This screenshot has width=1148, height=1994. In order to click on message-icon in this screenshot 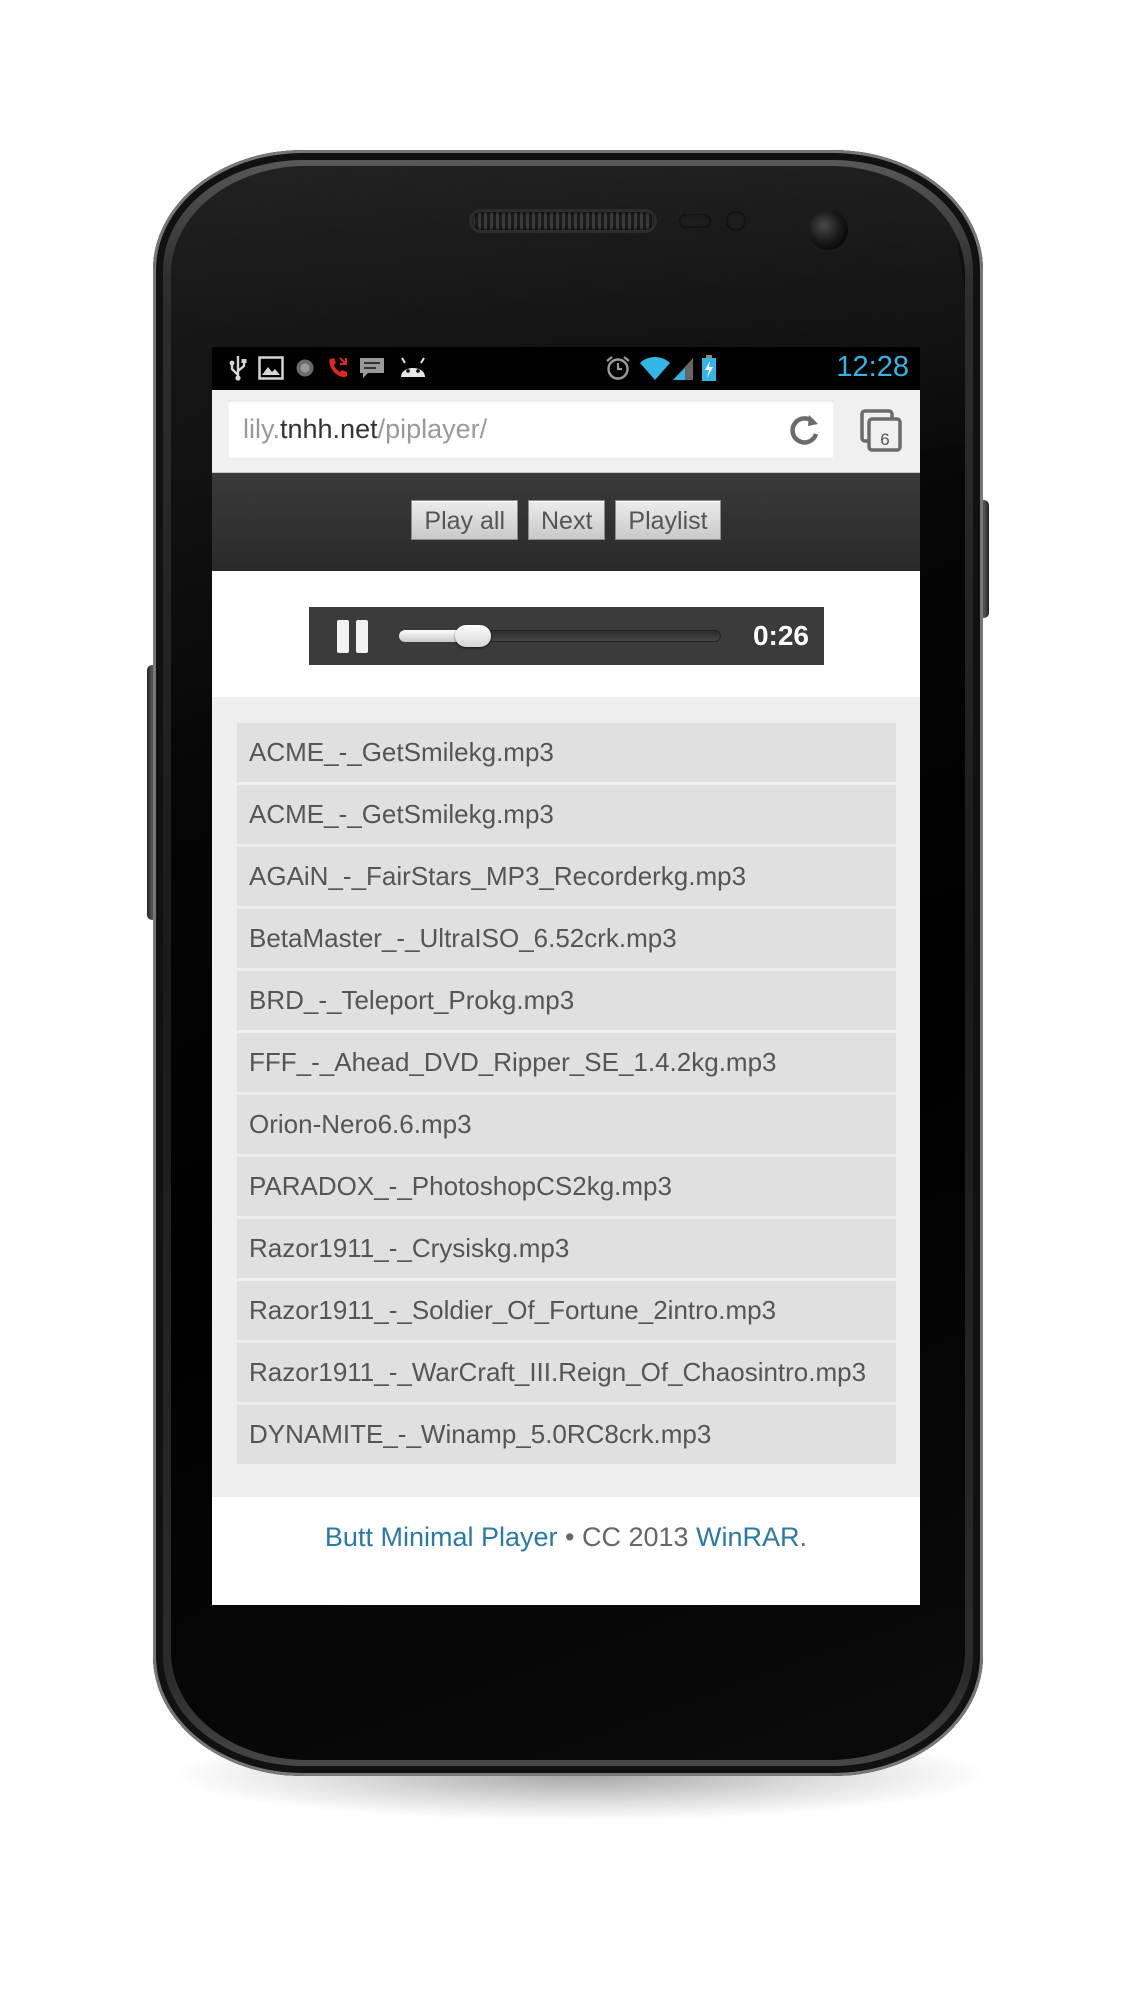, I will do `click(372, 368)`.